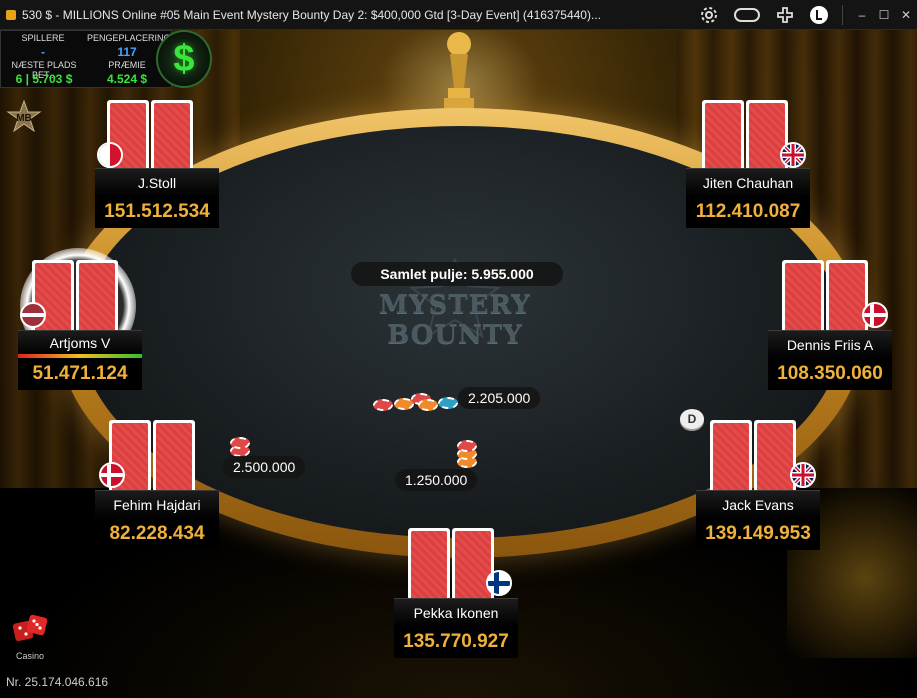 The image size is (917, 698). Describe the element at coordinates (819, 15) in the screenshot. I see `lobby-icon` at that location.